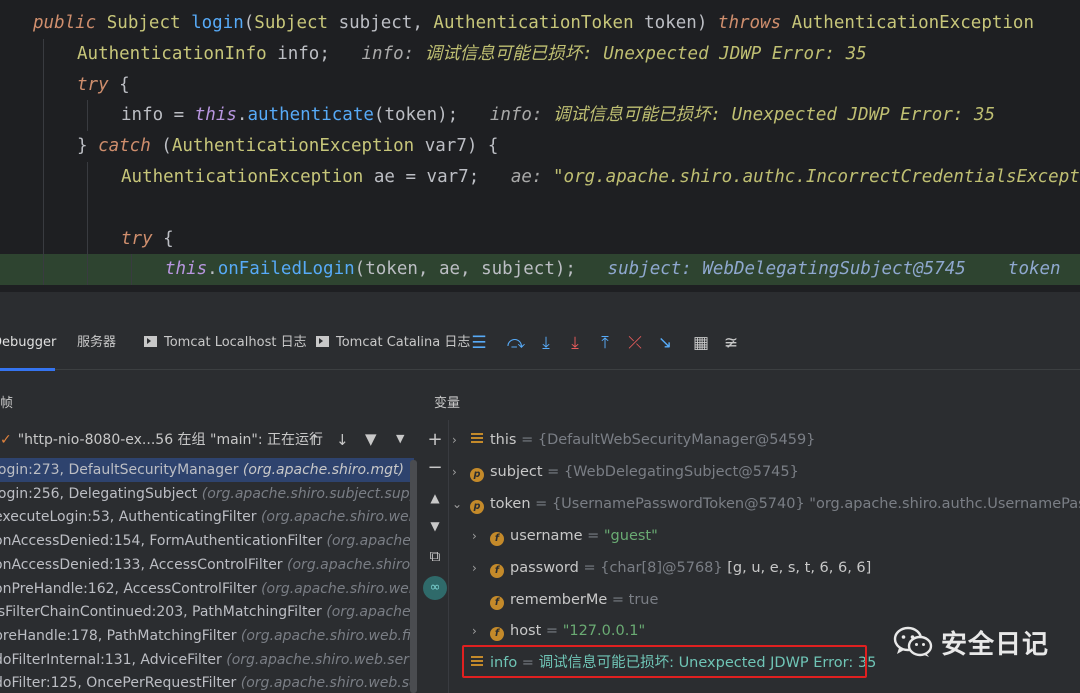  I want to click on evaluate-icon: ▦, so click(701, 343).